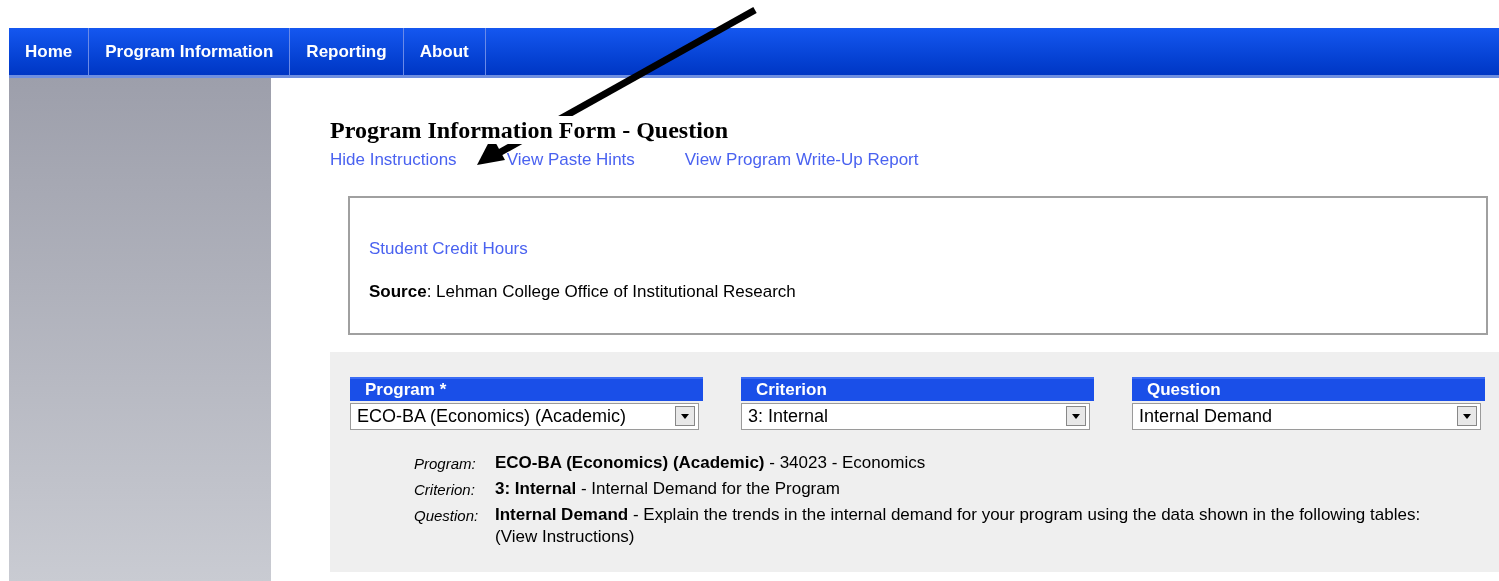 This screenshot has height=581, width=1499. What do you see at coordinates (393, 160) in the screenshot?
I see `link: Hide Instructions` at bounding box center [393, 160].